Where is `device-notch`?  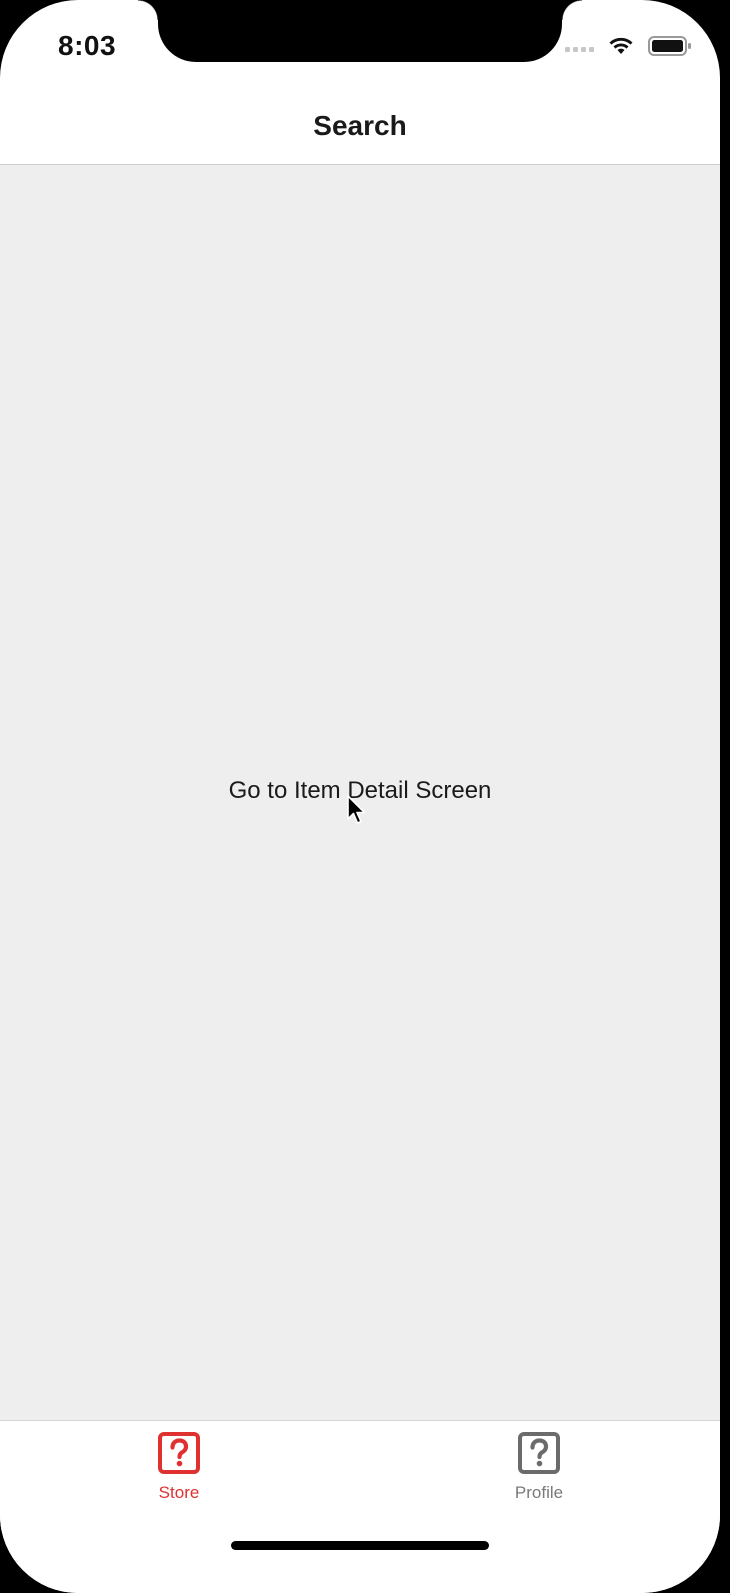 device-notch is located at coordinates (360, 31).